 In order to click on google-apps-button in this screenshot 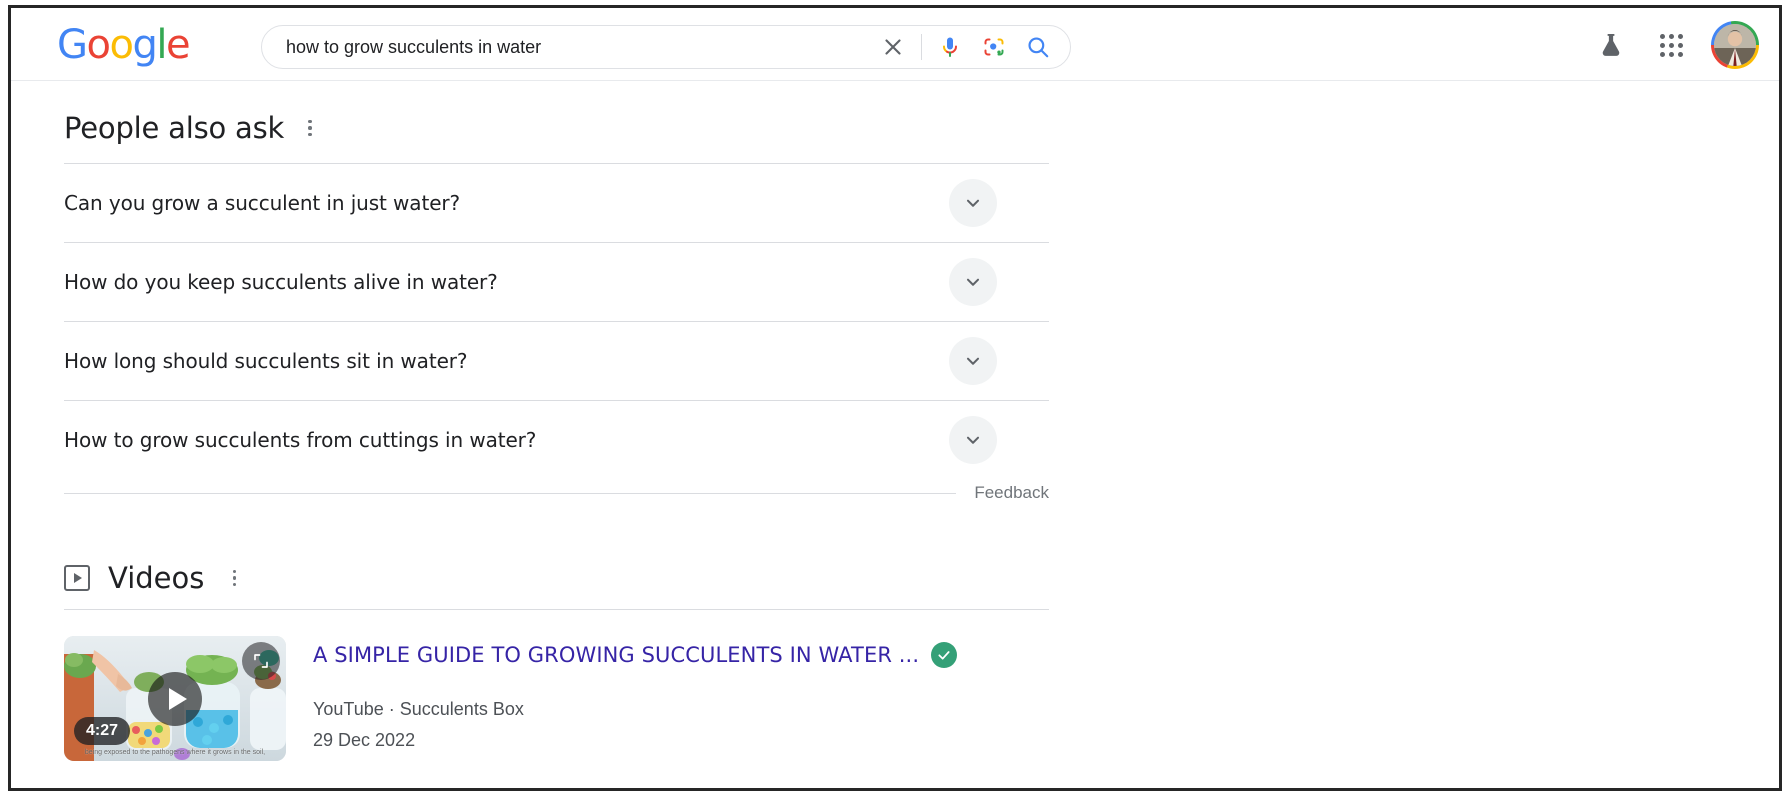, I will do `click(1671, 45)`.